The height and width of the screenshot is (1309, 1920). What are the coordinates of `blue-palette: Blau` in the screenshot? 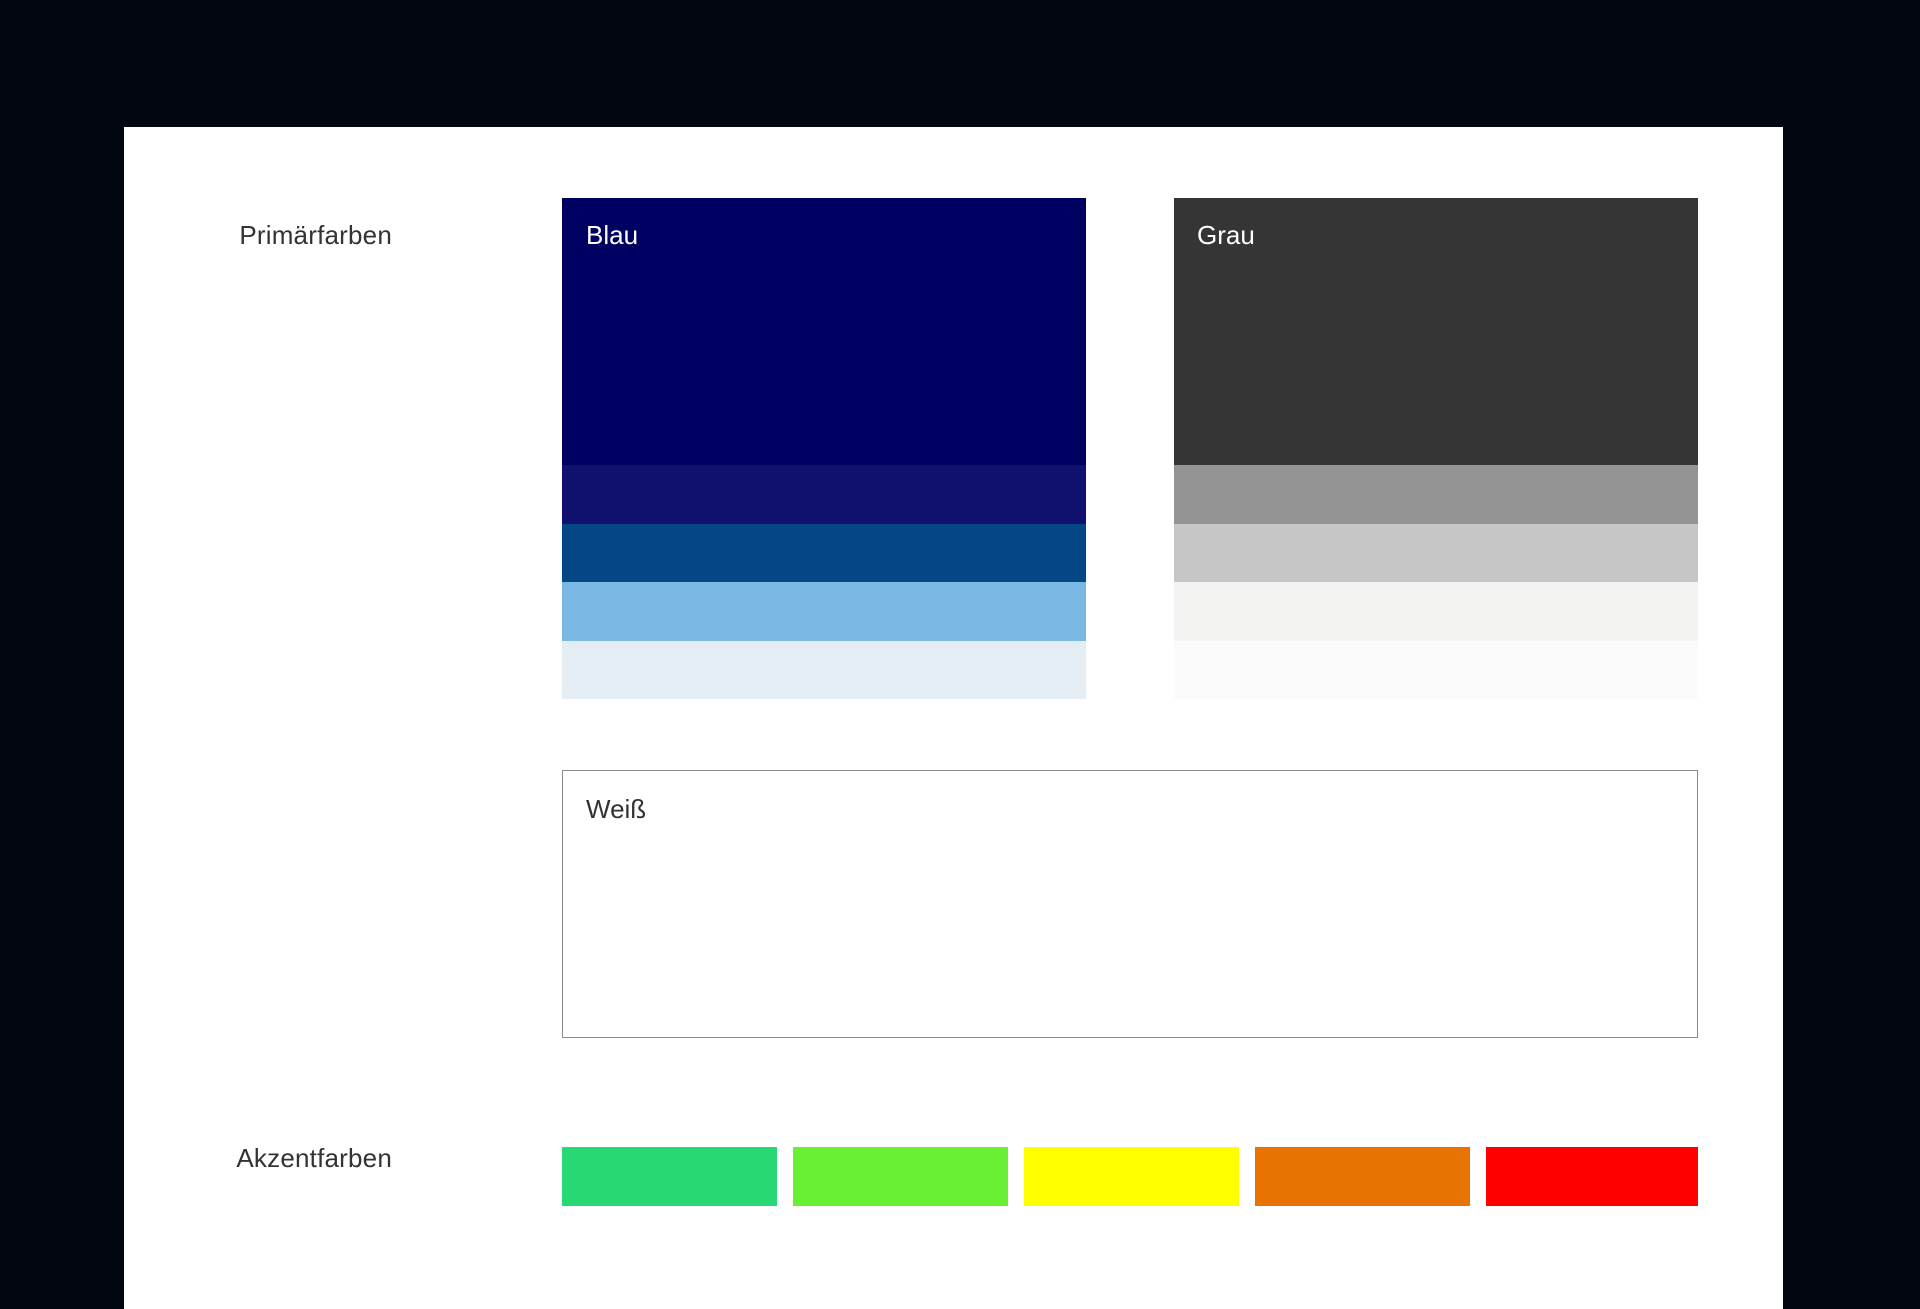 It's located at (824, 448).